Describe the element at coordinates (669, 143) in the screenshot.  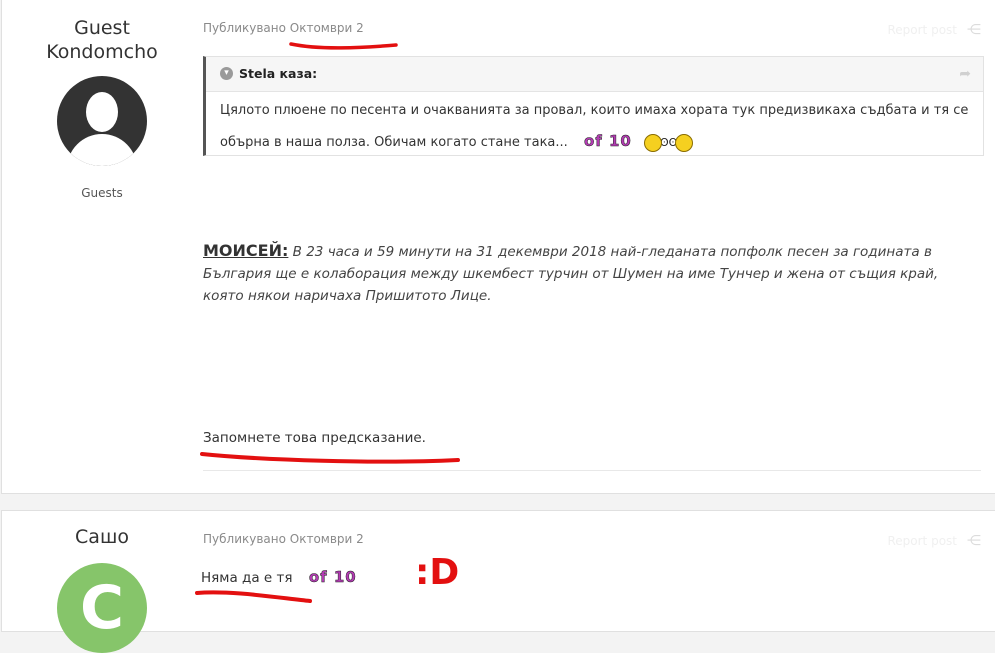
I see `dancing-smileys-emote: ʘʘ` at that location.